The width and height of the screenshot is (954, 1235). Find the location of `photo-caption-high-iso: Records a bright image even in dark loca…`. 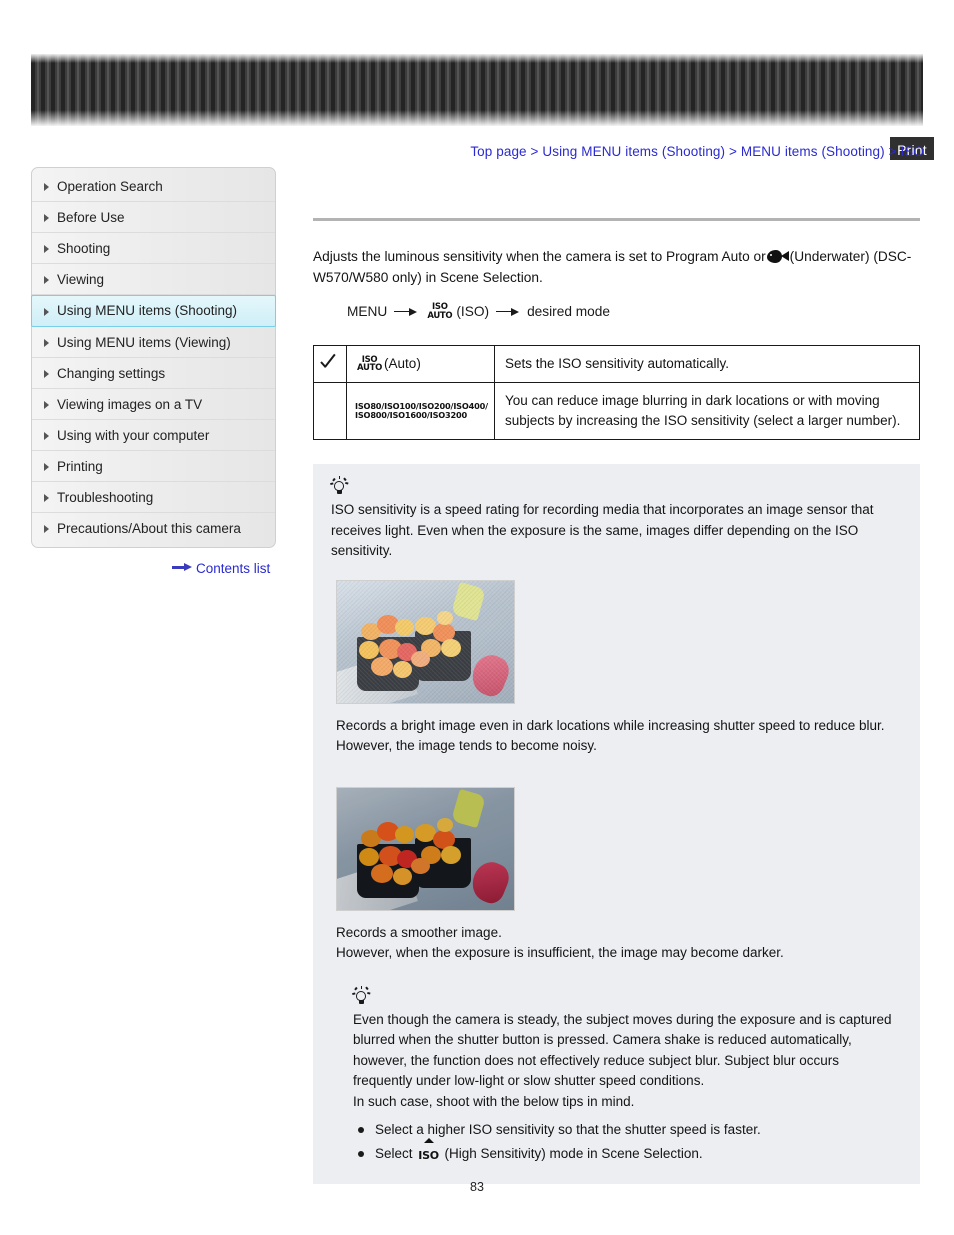

photo-caption-high-iso: Records a bright image even in dark loca… is located at coordinates (619, 736).